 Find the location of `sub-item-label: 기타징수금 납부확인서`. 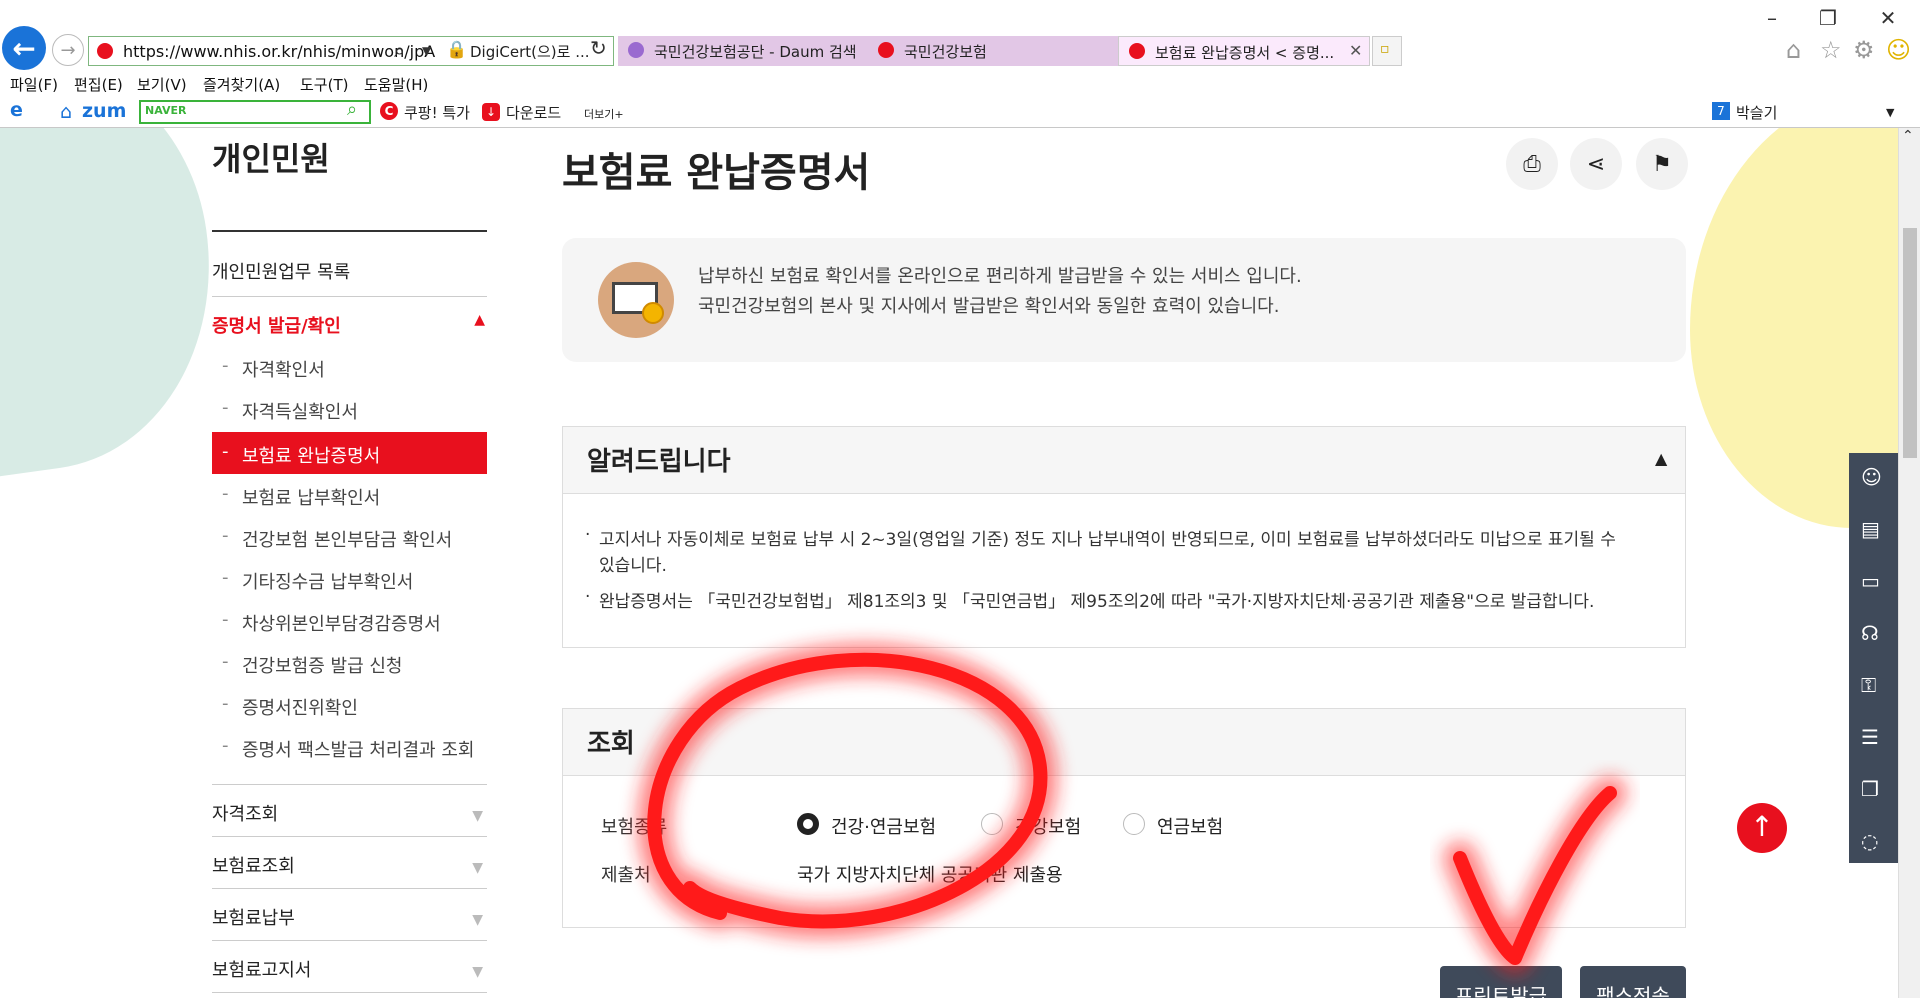

sub-item-label: 기타징수금 납부확인서 is located at coordinates (328, 582).